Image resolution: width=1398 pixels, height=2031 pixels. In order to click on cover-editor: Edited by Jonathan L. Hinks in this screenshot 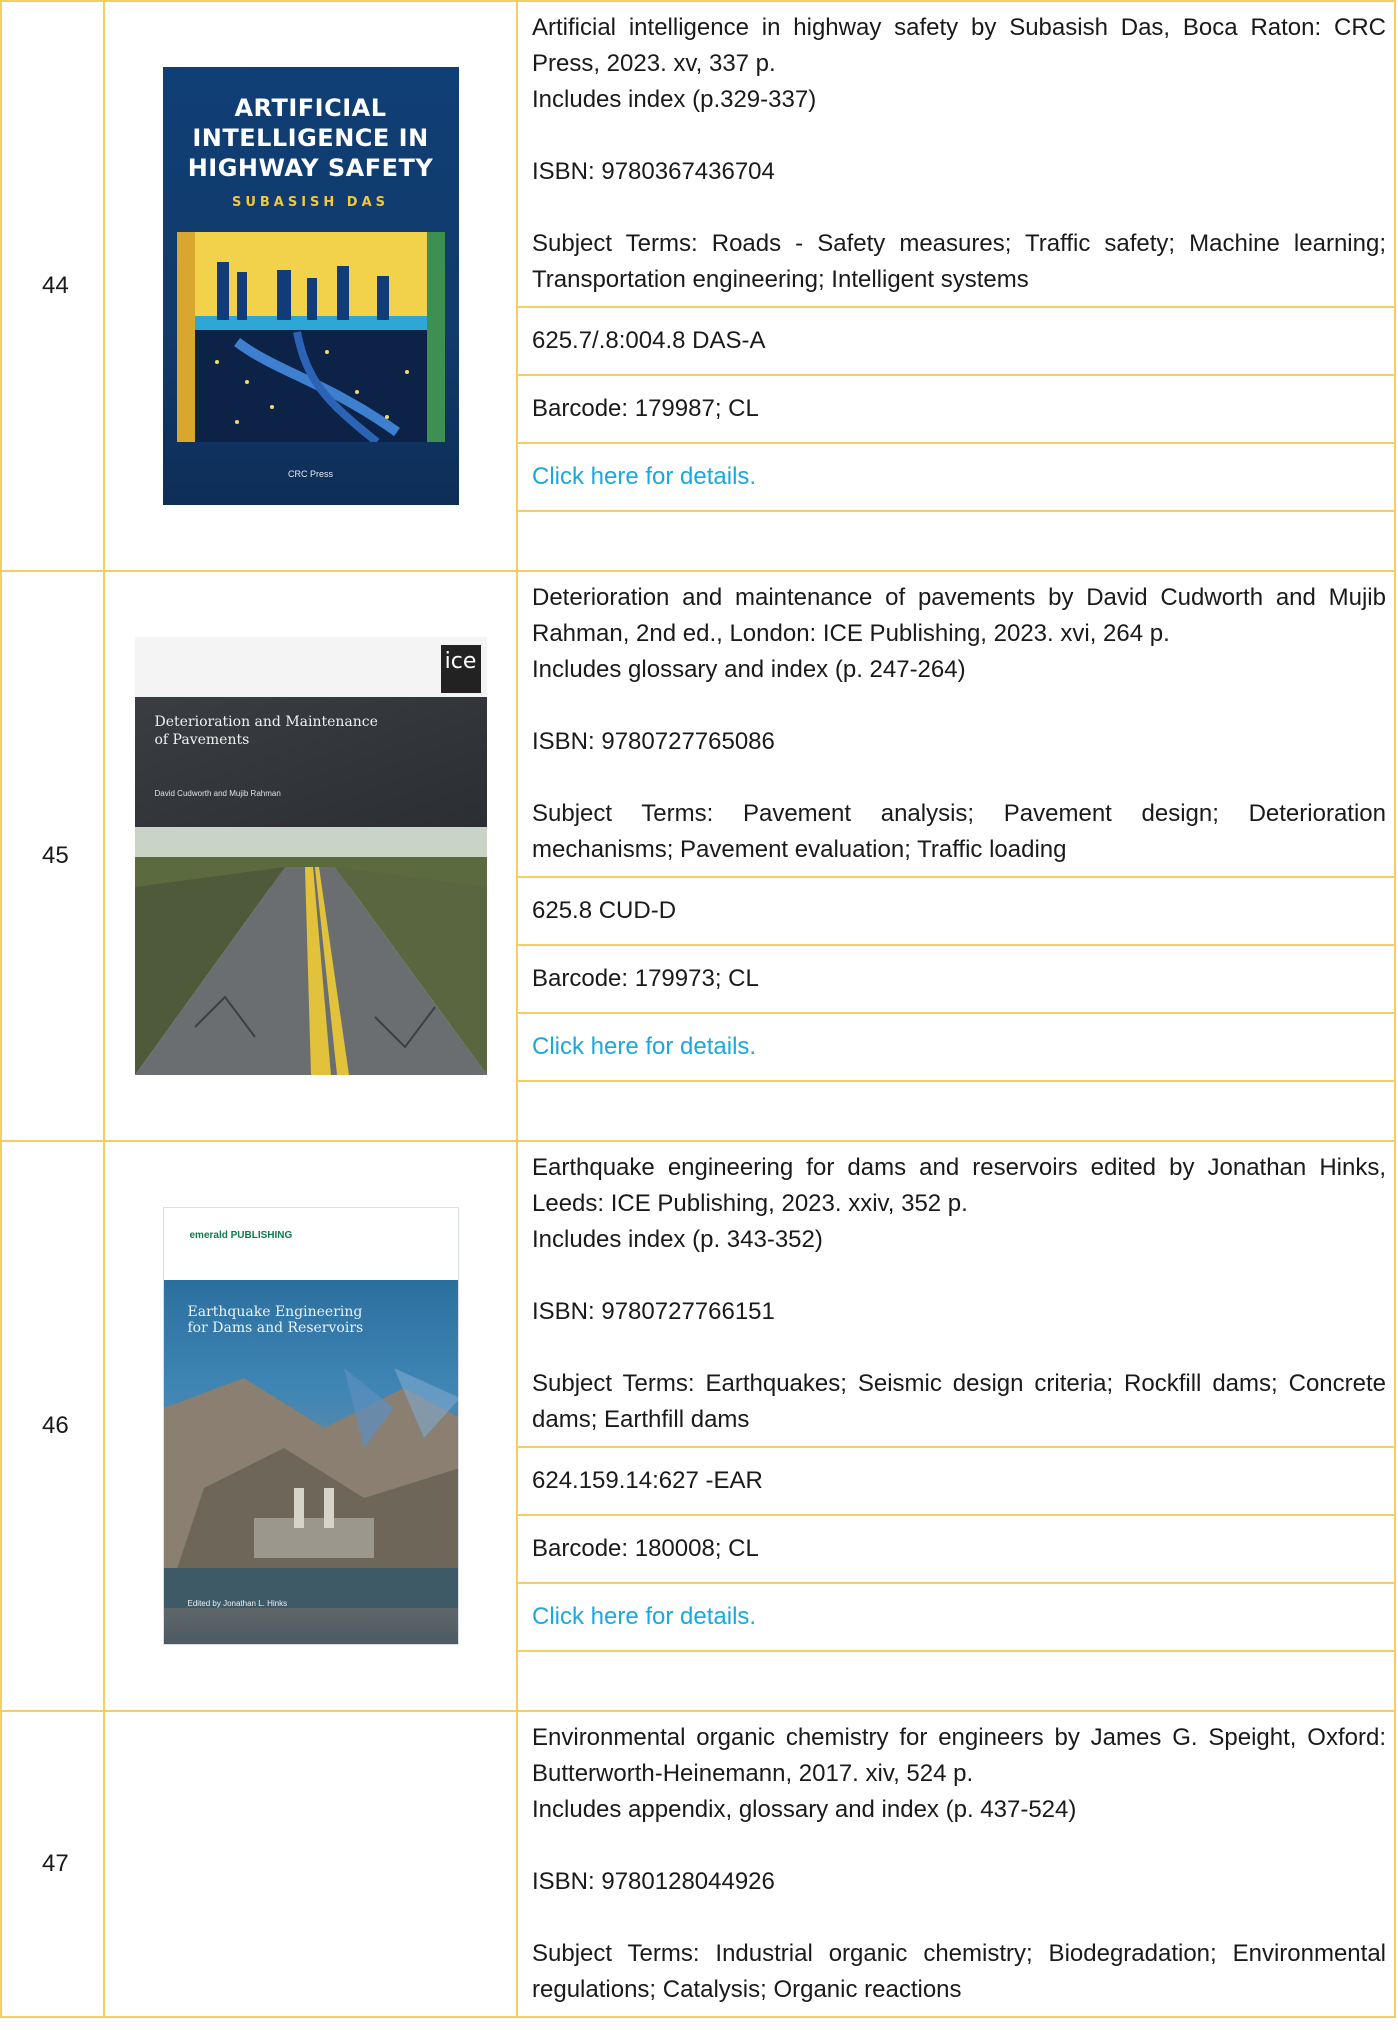, I will do `click(237, 1603)`.